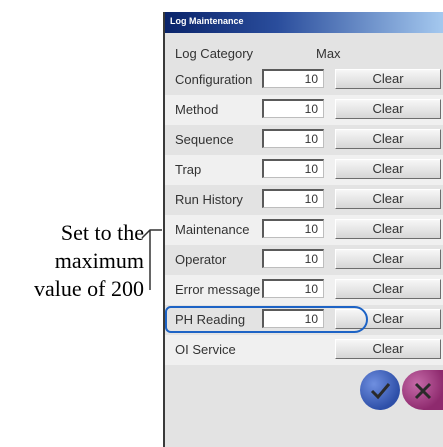 Image resolution: width=443 pixels, height=447 pixels. Describe the element at coordinates (207, 21) in the screenshot. I see `window-title: Log Maintenance` at that location.